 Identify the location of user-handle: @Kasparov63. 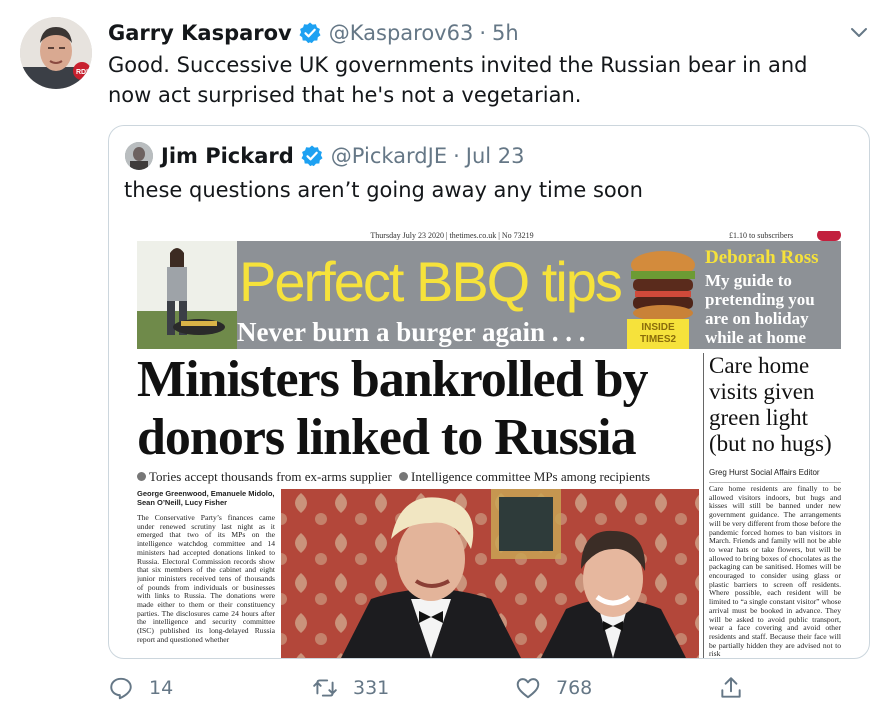
(401, 33).